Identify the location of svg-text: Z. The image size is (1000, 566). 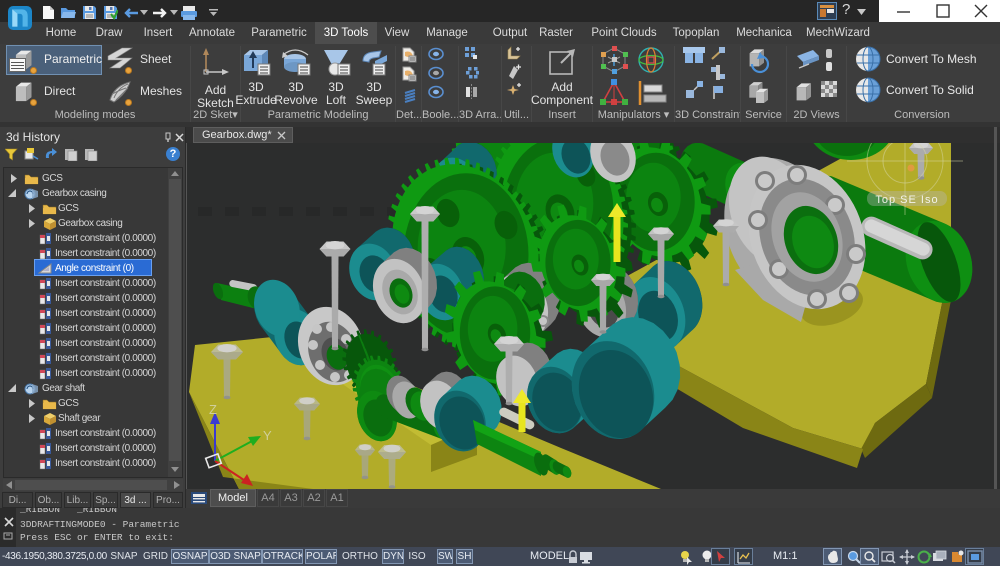
(213, 409).